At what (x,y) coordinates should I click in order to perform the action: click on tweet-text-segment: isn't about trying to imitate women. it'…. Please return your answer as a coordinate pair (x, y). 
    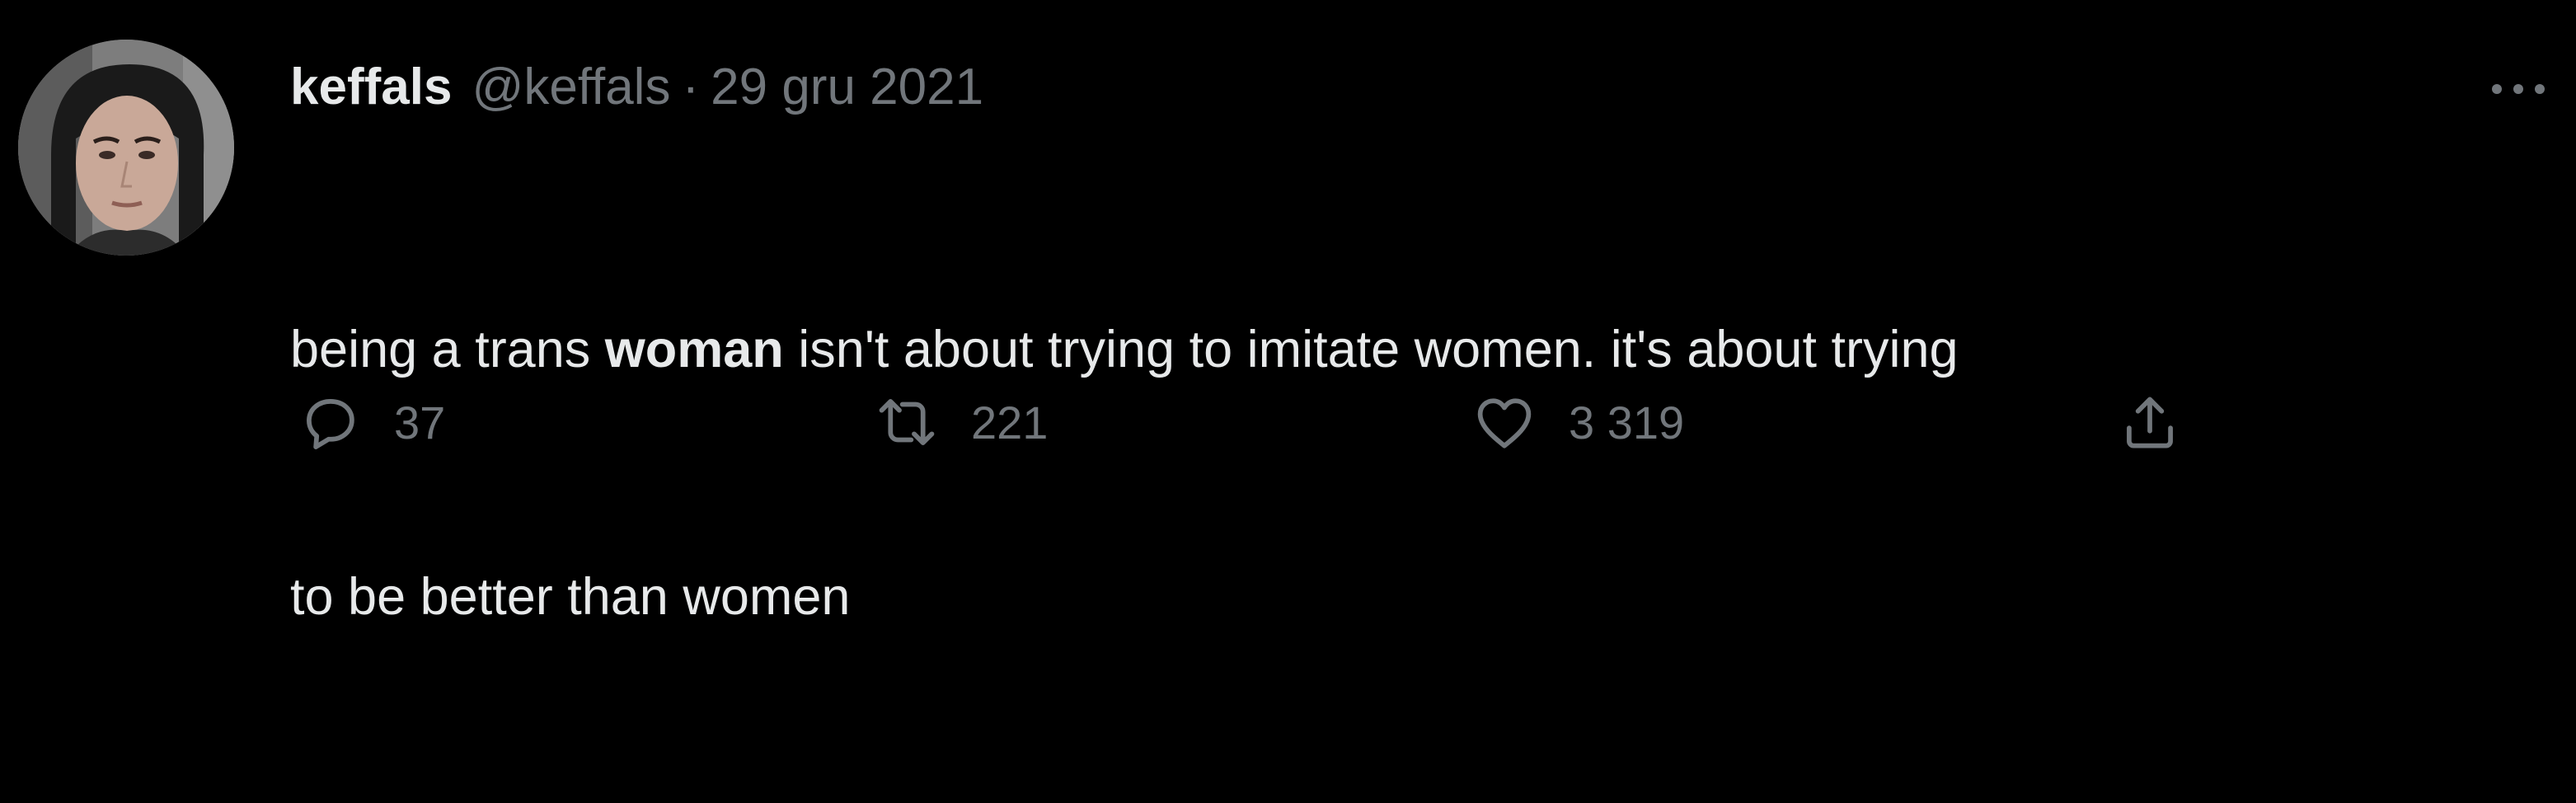
    Looking at the image, I should click on (1371, 349).